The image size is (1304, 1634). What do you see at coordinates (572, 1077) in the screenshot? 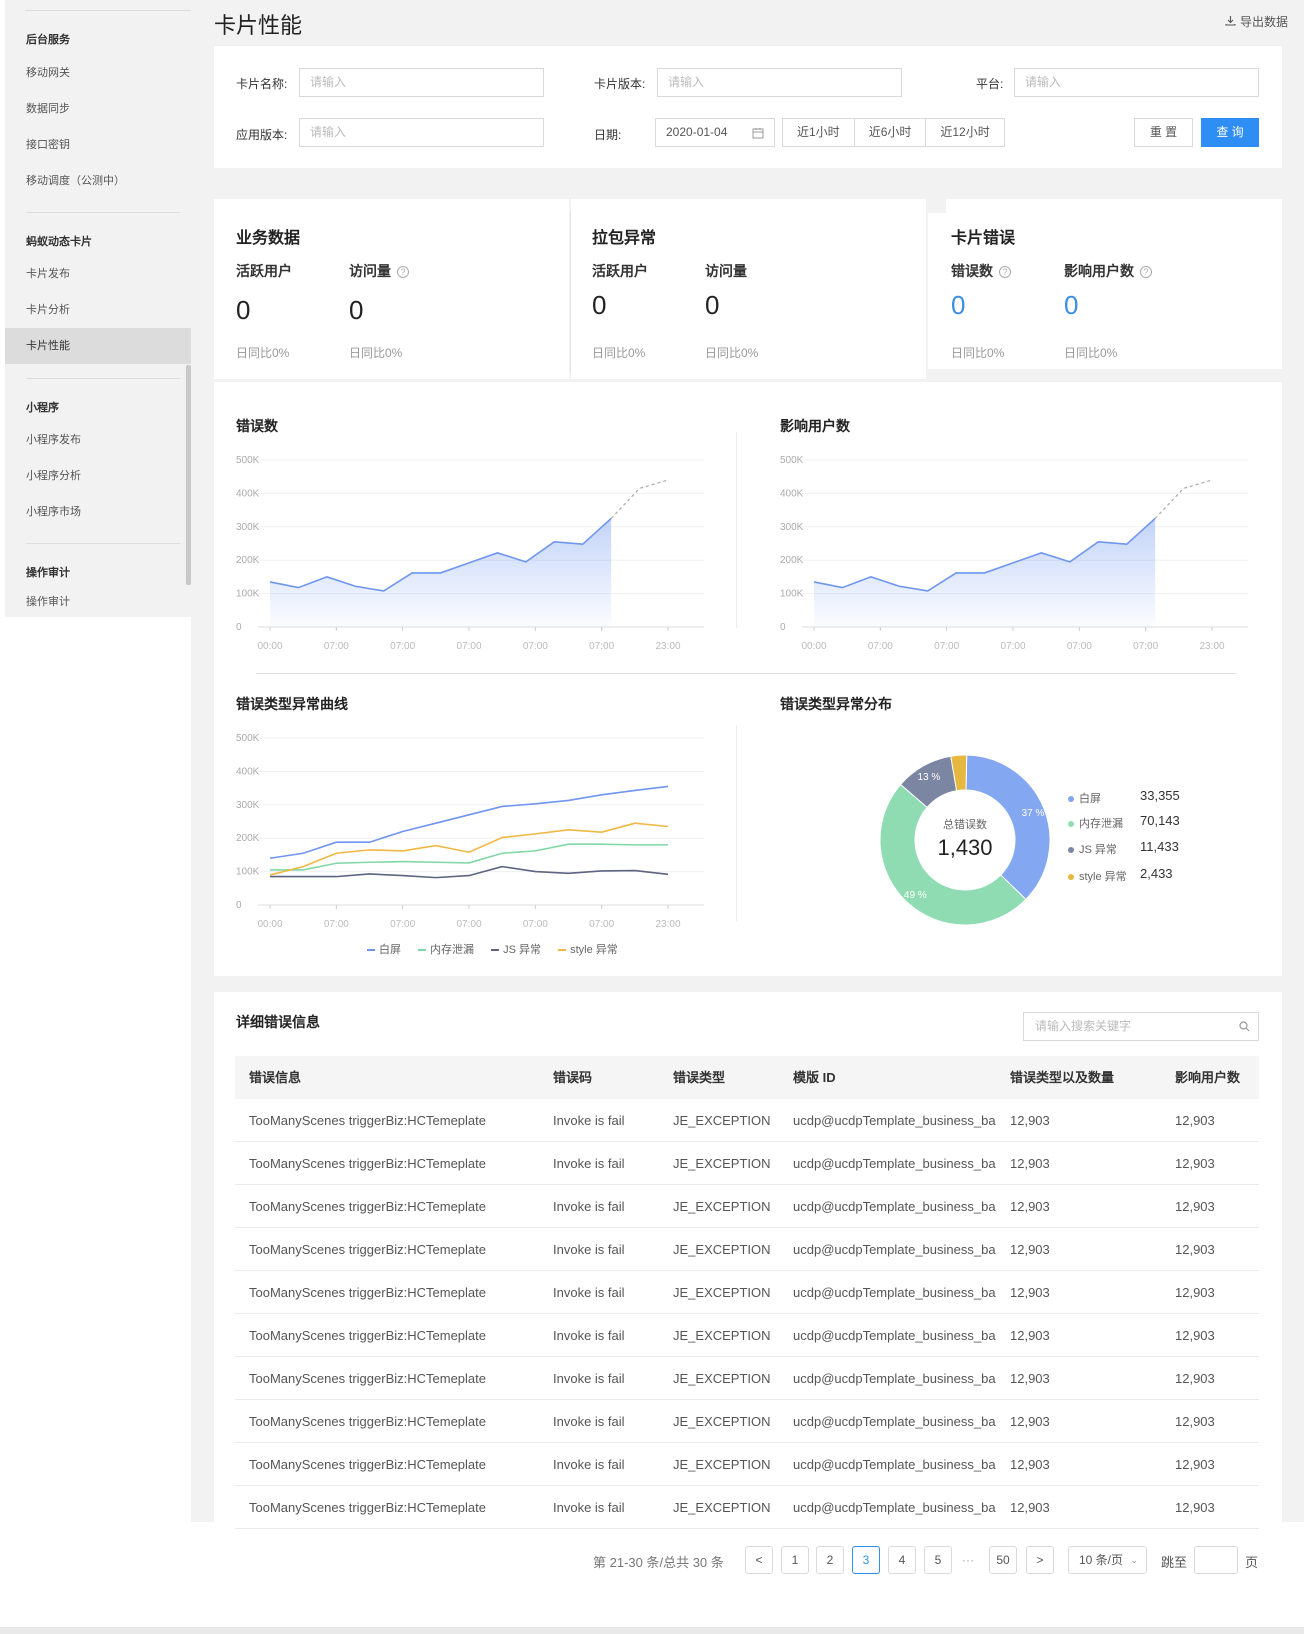
I see `column-header: 错误码` at bounding box center [572, 1077].